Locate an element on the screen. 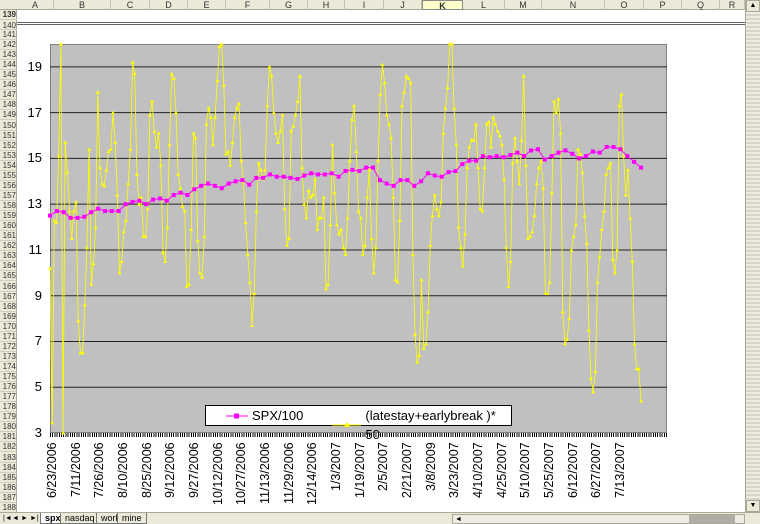 The height and width of the screenshot is (524, 760). column-header-h: H is located at coordinates (326, 5).